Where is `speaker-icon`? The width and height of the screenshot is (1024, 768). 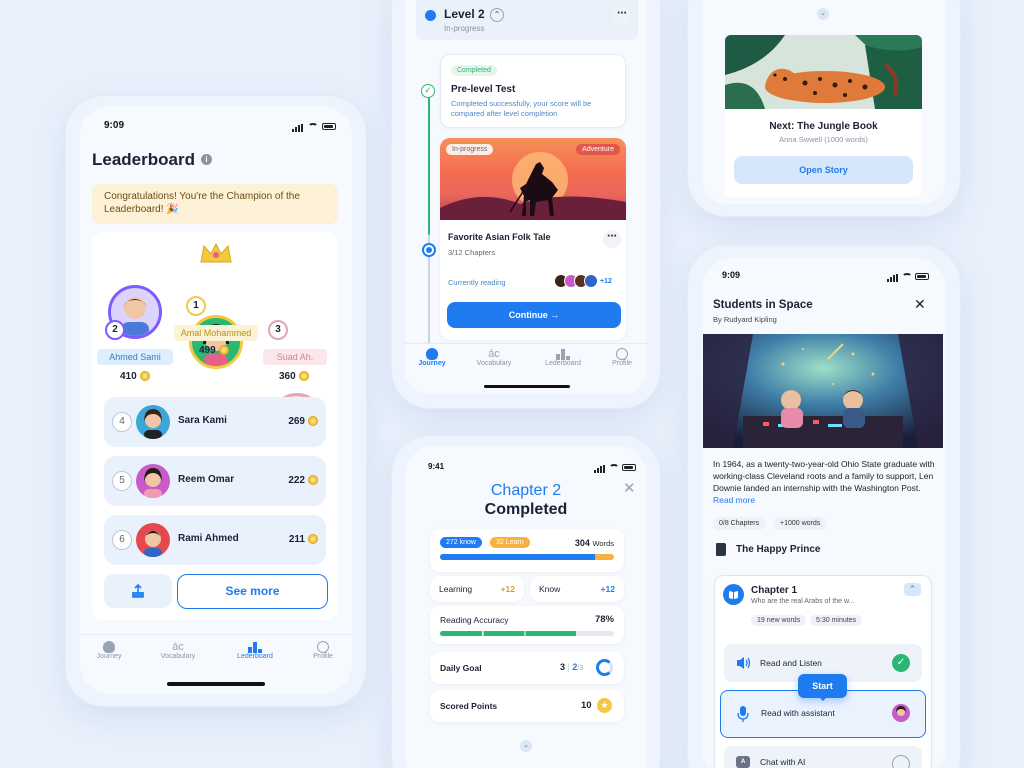 speaker-icon is located at coordinates (743, 663).